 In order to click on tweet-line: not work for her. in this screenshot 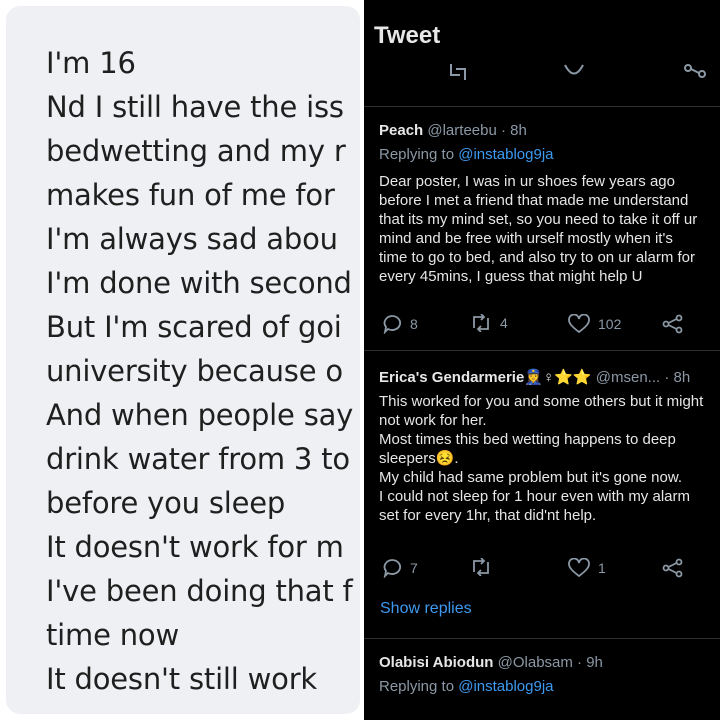, I will do `click(433, 420)`.